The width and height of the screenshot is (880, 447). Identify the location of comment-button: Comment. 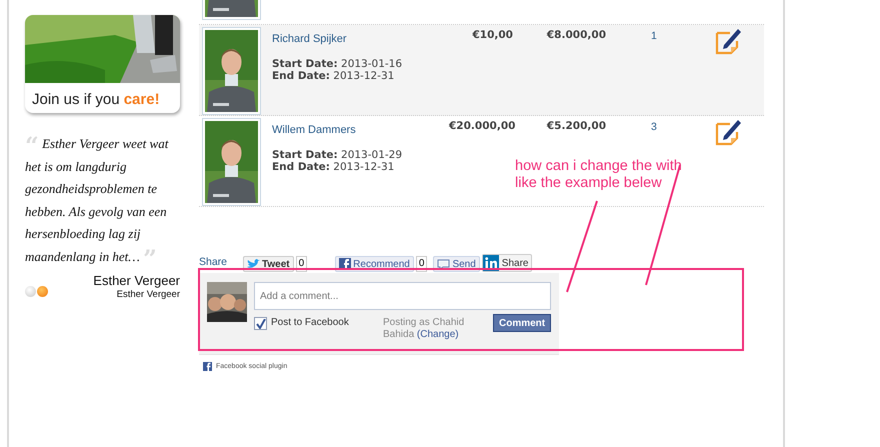
(522, 323).